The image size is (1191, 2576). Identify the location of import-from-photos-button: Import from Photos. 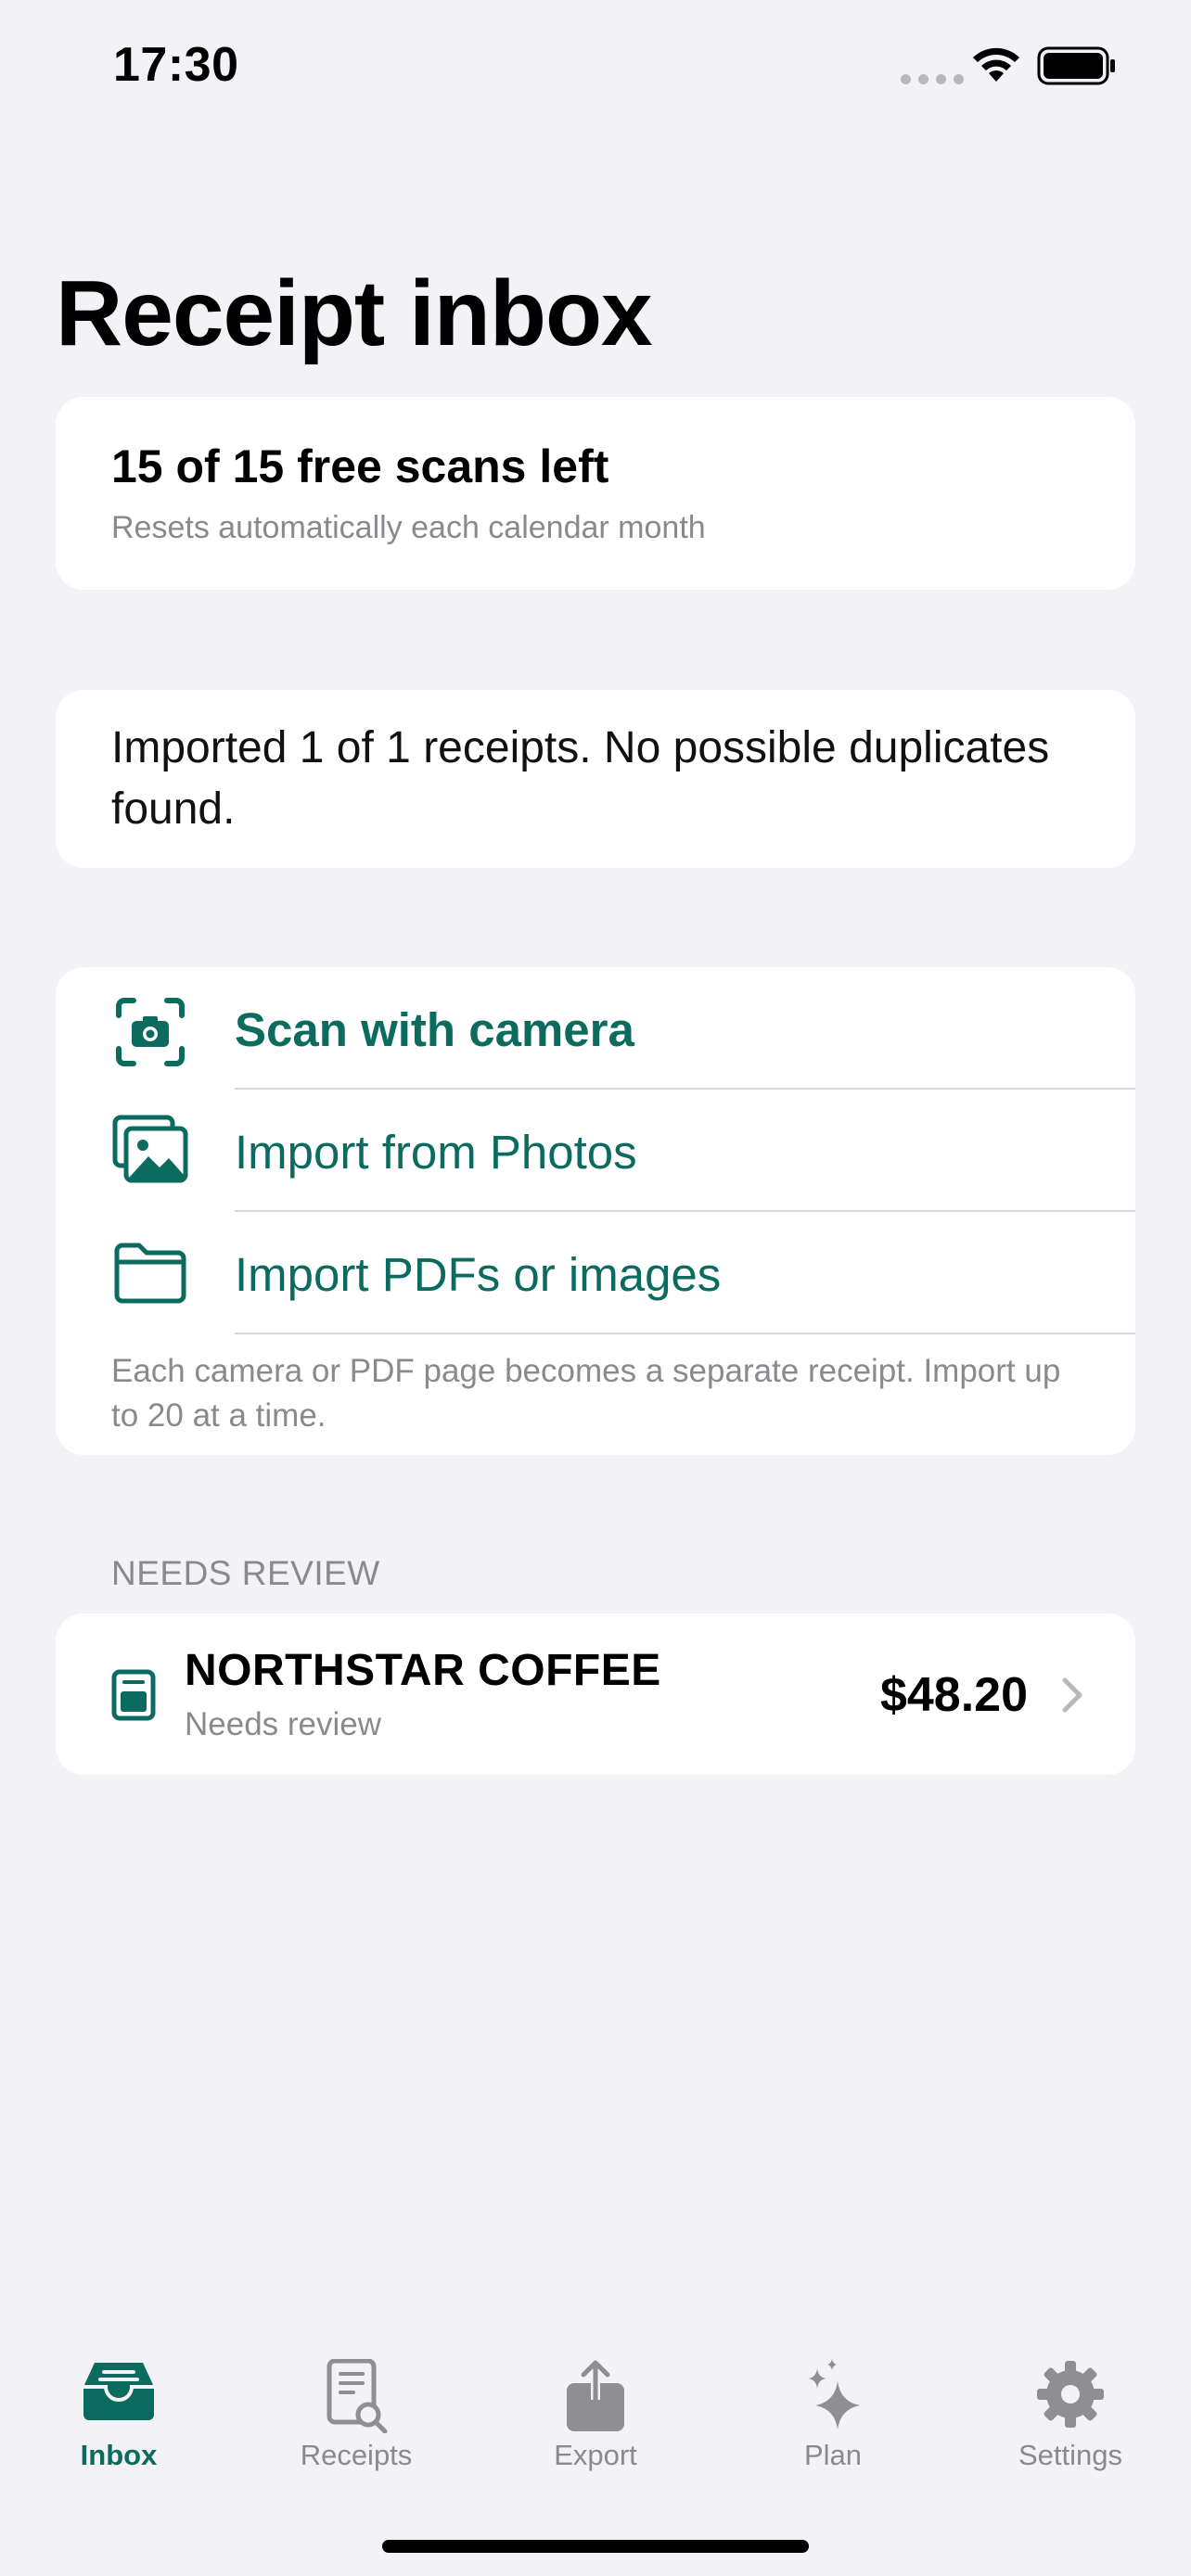
(595, 1151).